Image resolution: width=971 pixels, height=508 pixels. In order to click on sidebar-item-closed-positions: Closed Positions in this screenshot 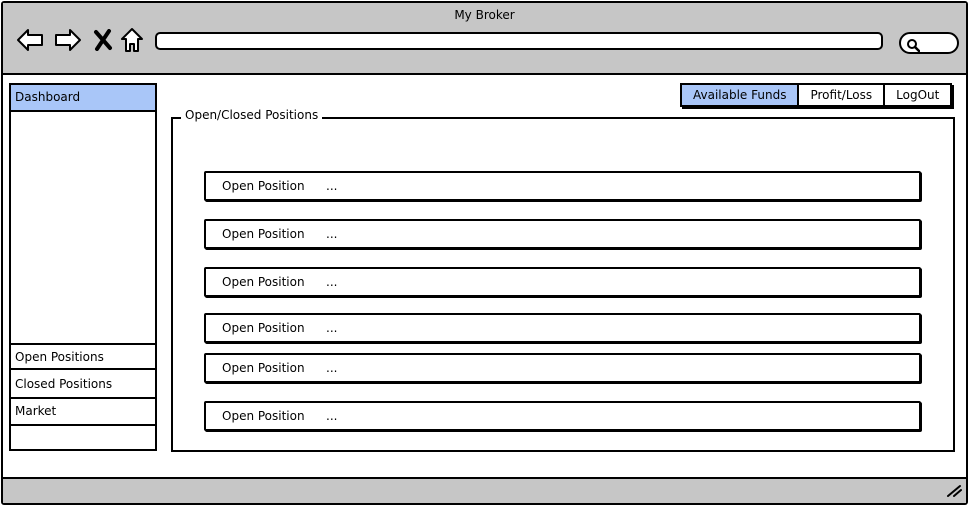, I will do `click(83, 385)`.